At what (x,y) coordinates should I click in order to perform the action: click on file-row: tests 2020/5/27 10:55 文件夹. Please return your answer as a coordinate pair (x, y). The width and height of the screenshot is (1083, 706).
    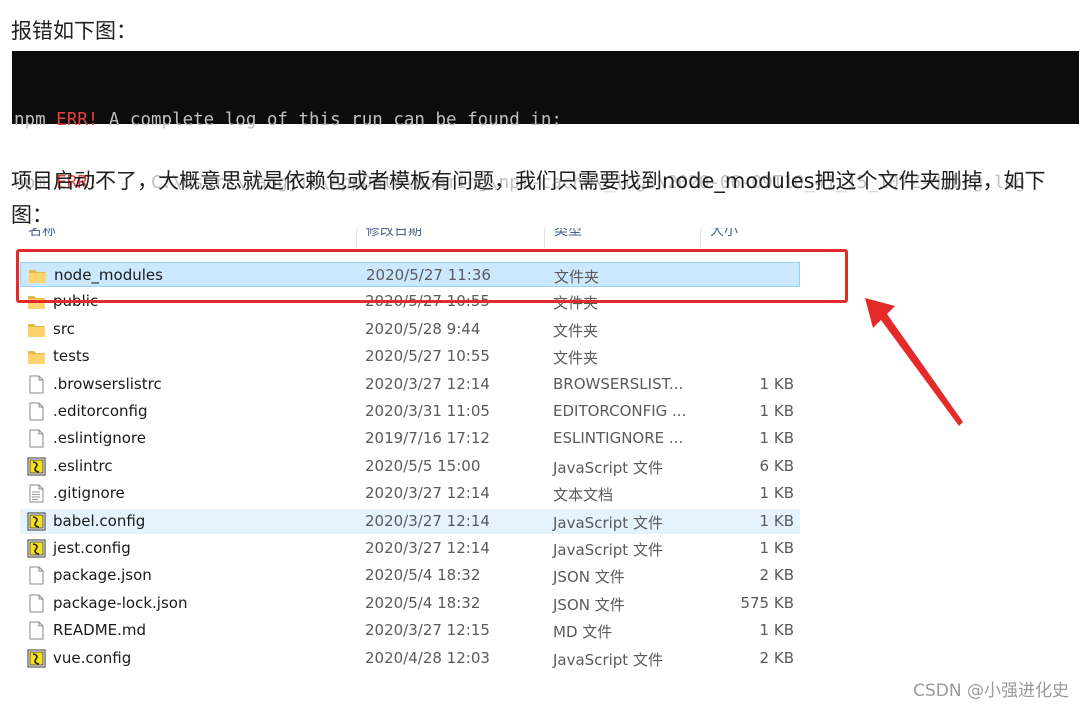
    Looking at the image, I should click on (410, 356).